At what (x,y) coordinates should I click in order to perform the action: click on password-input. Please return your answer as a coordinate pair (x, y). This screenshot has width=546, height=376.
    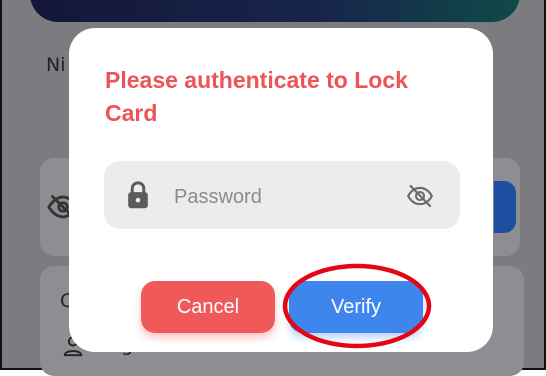
    Looking at the image, I should click on (284, 197).